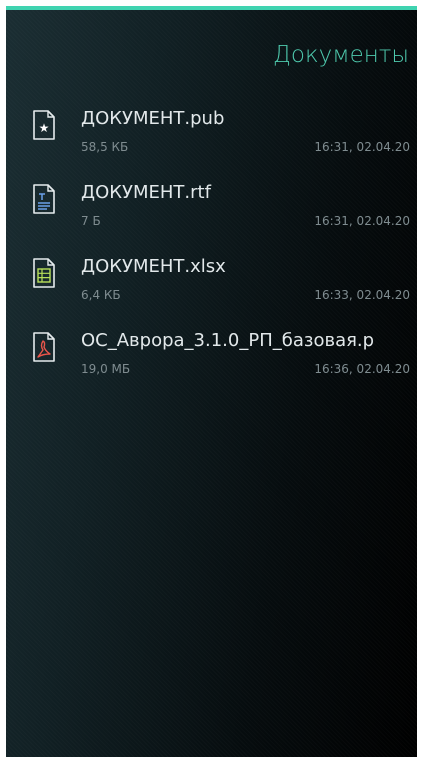  What do you see at coordinates (362, 369) in the screenshot?
I see `file-date: 16:36, 02.04.20` at bounding box center [362, 369].